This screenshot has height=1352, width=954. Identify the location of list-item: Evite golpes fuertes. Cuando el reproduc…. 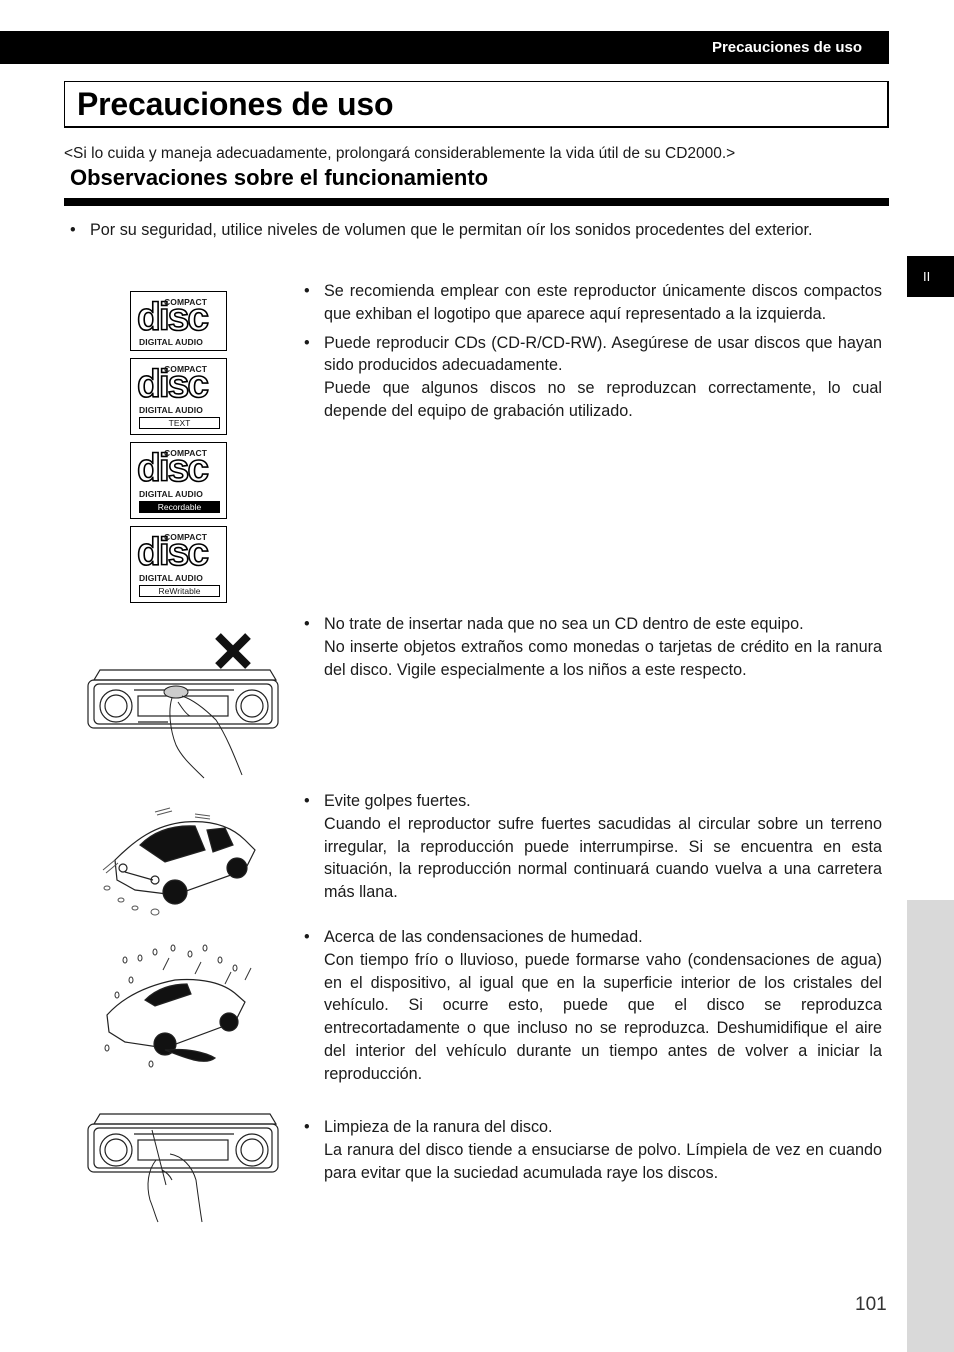
(593, 847).